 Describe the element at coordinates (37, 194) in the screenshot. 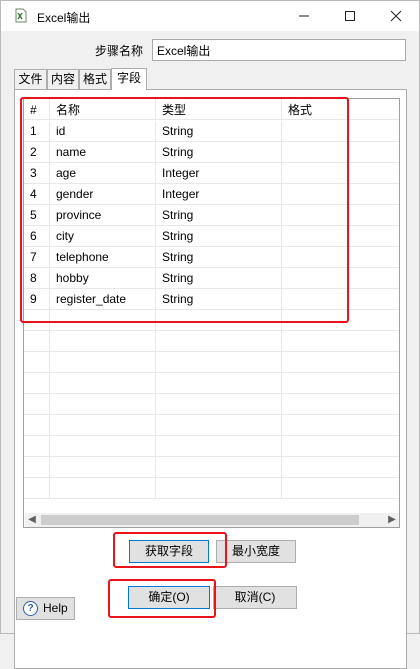

I see `cell-index: 4` at that location.